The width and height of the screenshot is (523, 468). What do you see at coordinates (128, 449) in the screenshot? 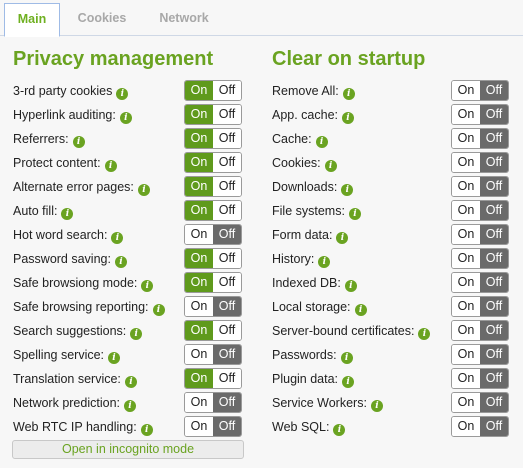
I see `incognito-mode-button: Open in incognito mode` at bounding box center [128, 449].